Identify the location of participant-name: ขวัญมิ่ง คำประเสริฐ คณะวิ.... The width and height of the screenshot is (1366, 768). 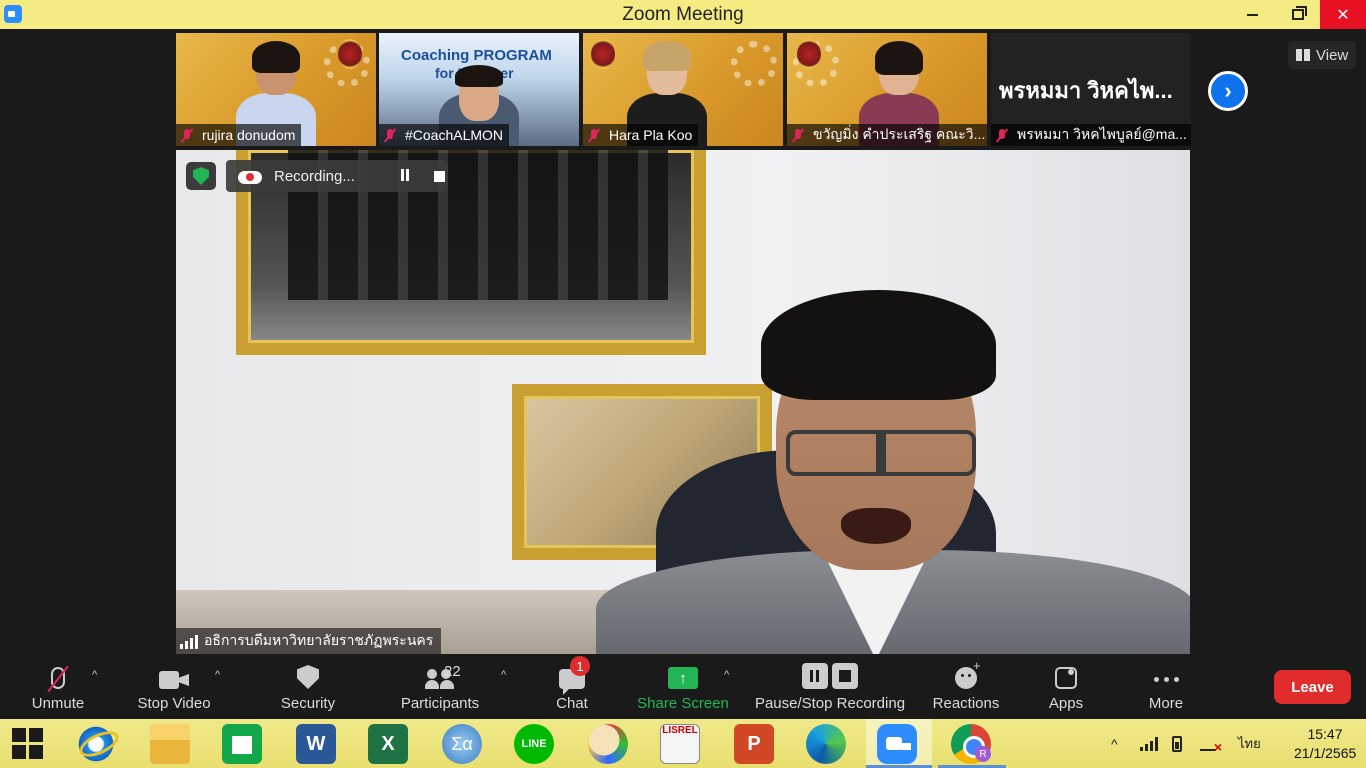
(899, 134).